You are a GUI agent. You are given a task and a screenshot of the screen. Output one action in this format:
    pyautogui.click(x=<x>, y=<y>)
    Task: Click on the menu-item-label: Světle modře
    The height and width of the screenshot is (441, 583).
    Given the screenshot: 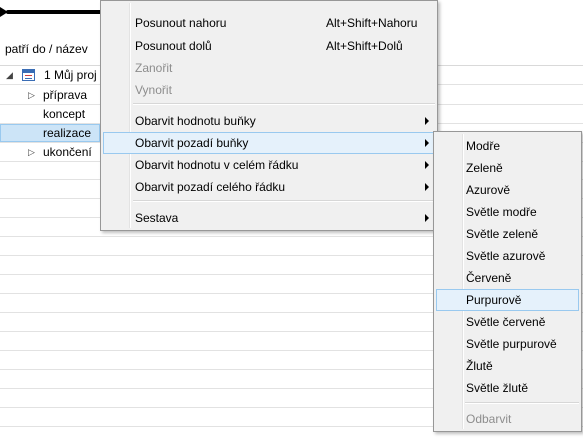 What is the action you would take?
    pyautogui.click(x=501, y=212)
    